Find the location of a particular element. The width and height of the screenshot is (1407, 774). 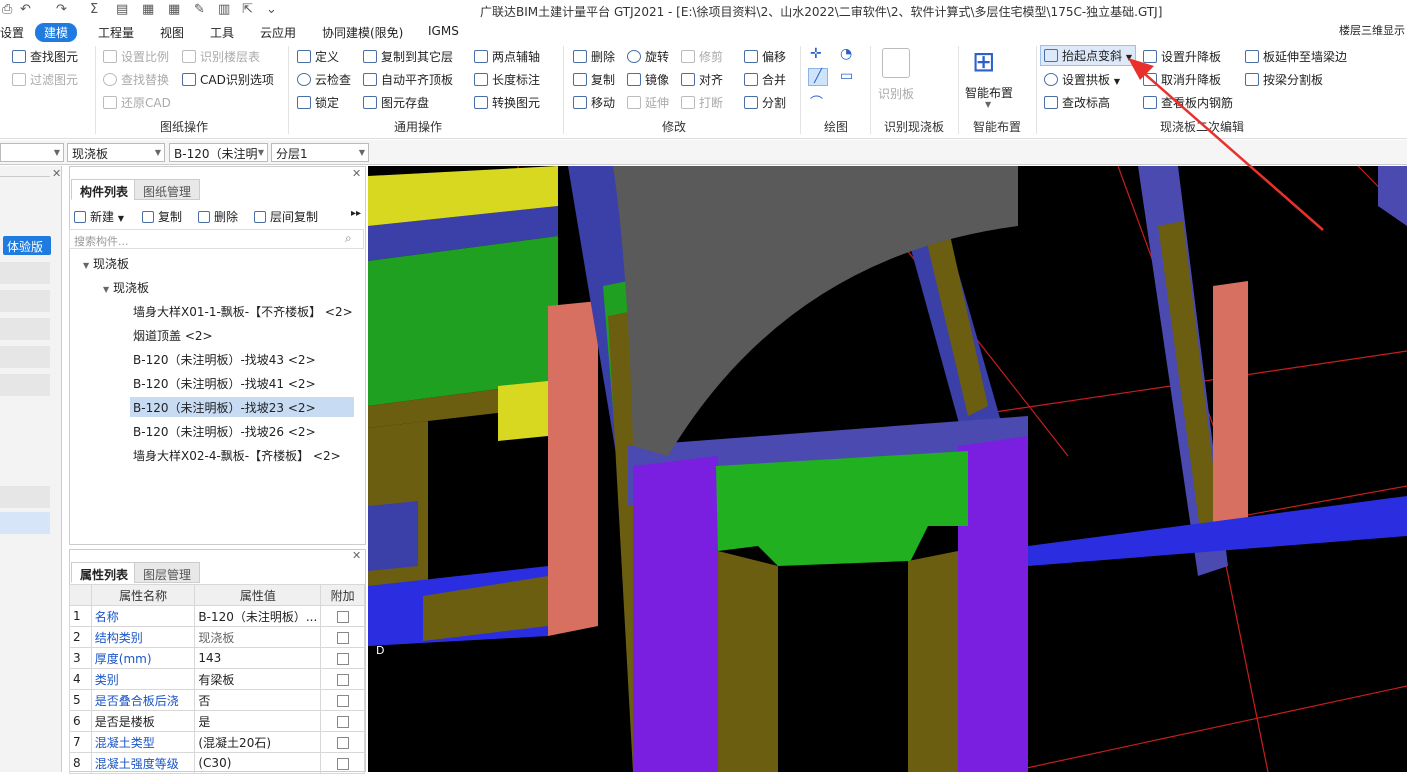

lock-button: 锁定 is located at coordinates (318, 102).